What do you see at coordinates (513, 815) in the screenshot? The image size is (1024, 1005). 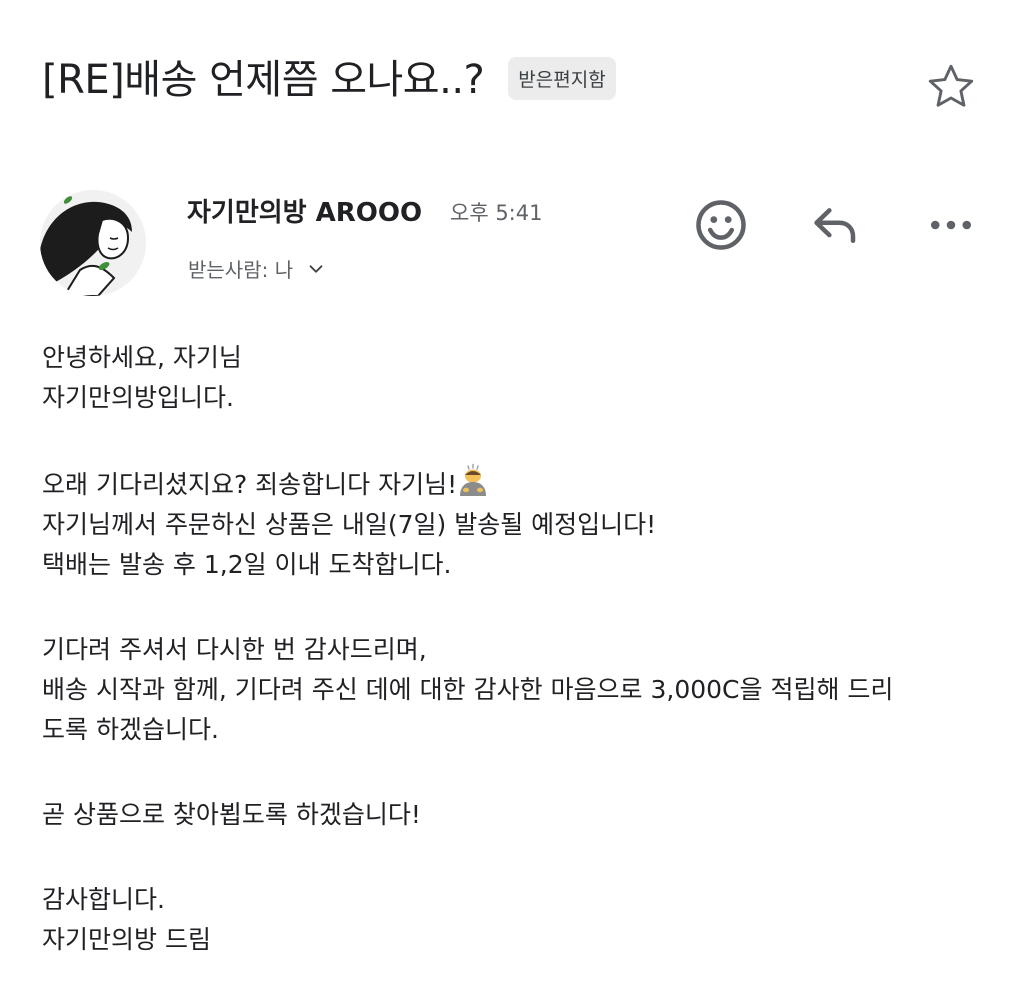 I see `body-paragraph-closing: 곧 상품으로 찾아뵙도록 하겠습니다!` at bounding box center [513, 815].